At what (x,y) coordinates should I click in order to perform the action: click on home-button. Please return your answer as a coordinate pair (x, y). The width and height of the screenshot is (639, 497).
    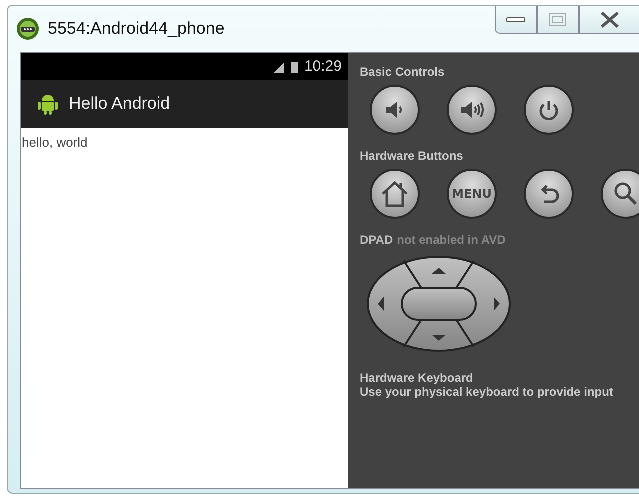
    Looking at the image, I should click on (395, 194).